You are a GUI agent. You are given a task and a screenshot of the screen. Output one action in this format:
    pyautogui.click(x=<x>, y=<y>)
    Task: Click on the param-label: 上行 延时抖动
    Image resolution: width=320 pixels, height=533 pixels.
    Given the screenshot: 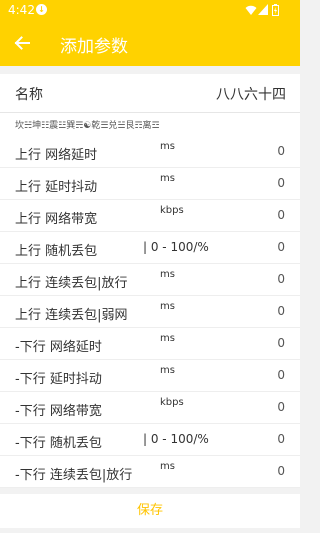 What is the action you would take?
    pyautogui.click(x=56, y=187)
    